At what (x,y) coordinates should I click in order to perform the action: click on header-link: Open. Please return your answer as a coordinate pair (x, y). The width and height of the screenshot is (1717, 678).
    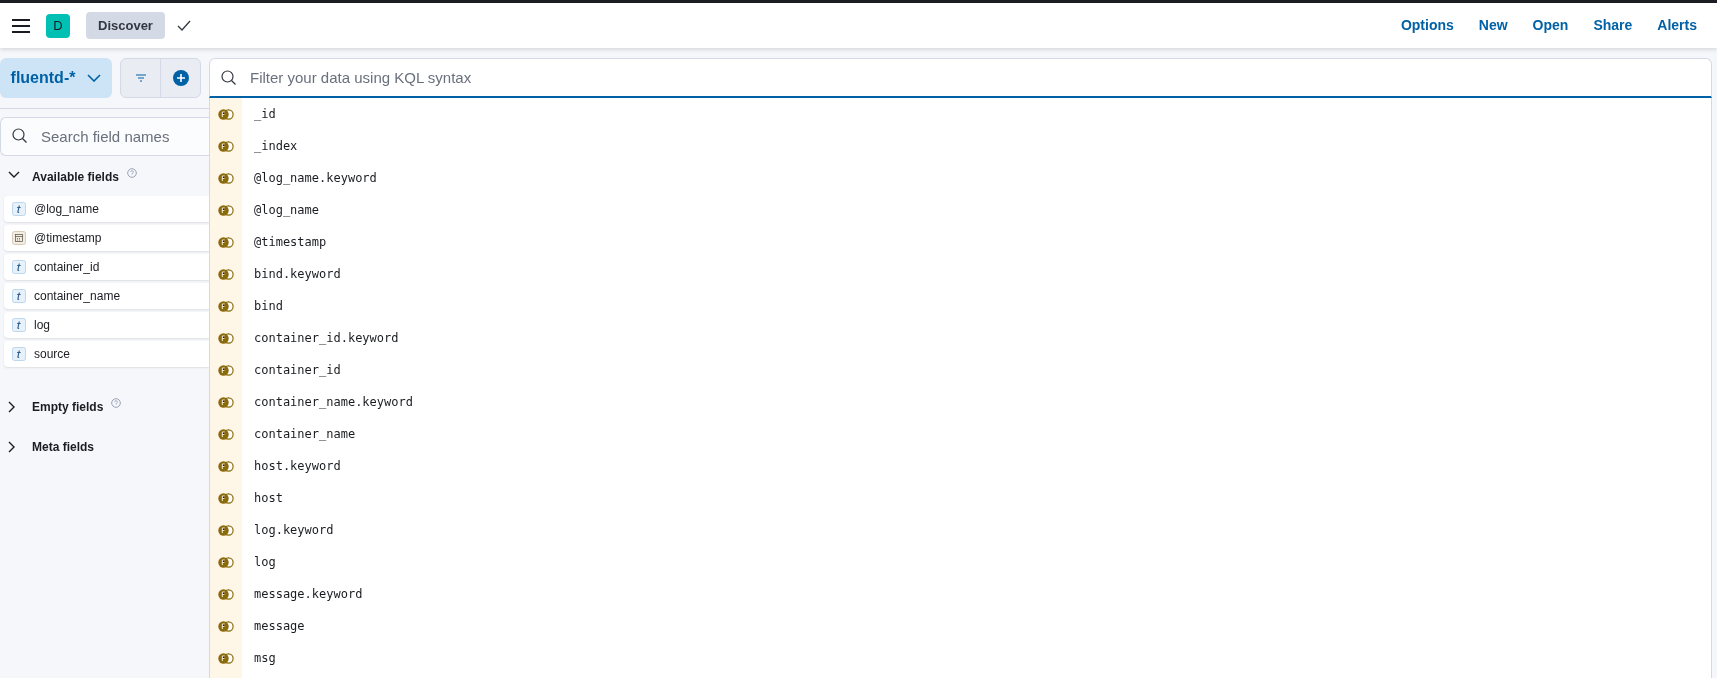
    Looking at the image, I should click on (1550, 25).